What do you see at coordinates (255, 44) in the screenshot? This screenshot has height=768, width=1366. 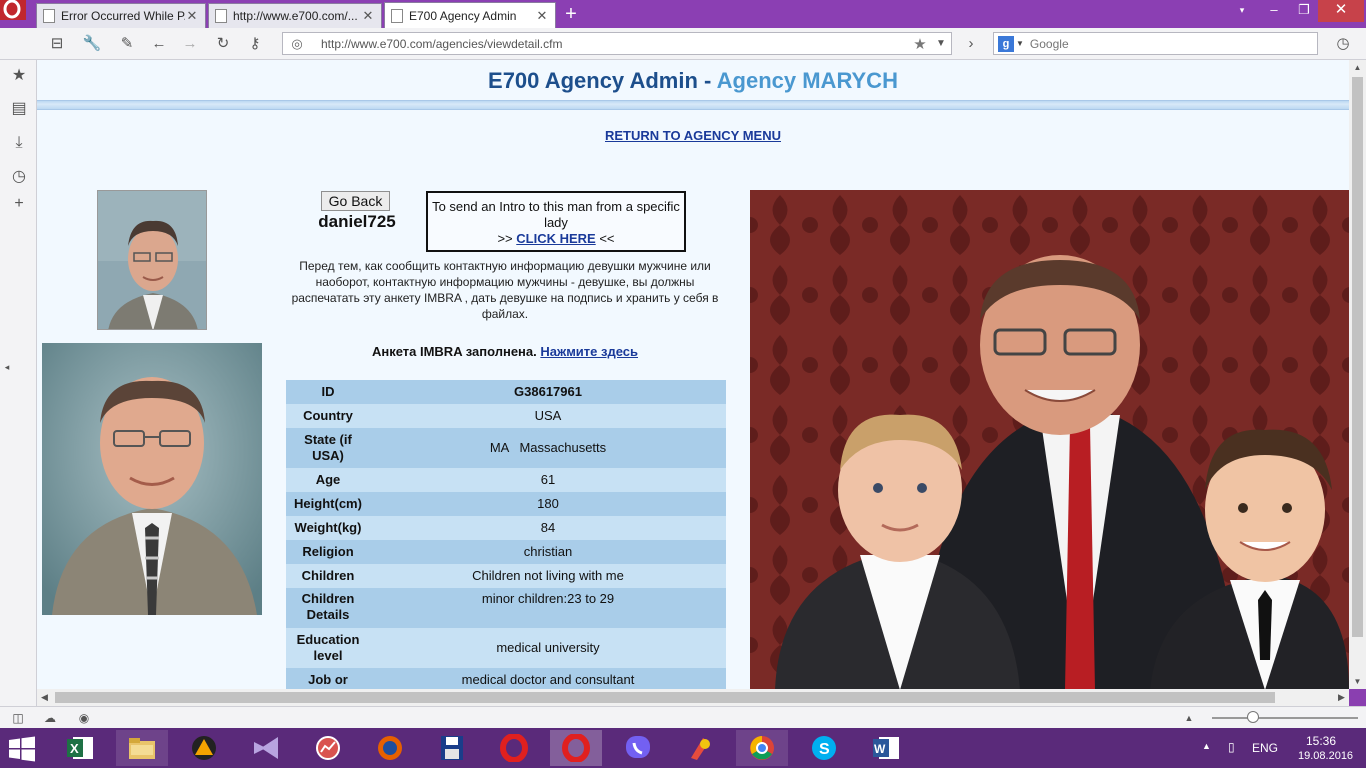 I see `key-icon: ⚷` at bounding box center [255, 44].